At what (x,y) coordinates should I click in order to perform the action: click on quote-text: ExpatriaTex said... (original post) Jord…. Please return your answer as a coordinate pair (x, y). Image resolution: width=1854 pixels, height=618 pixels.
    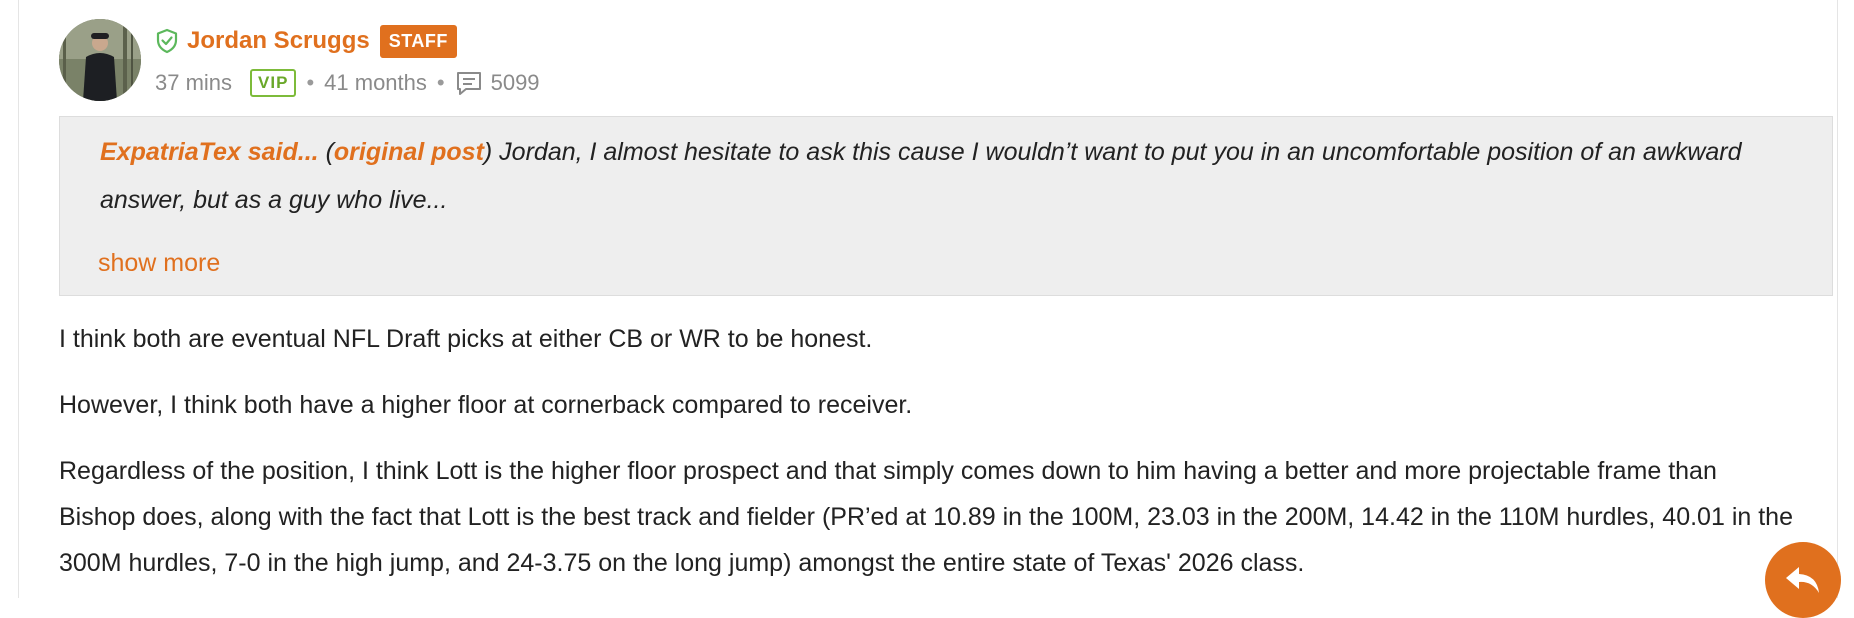
    Looking at the image, I should click on (955, 176).